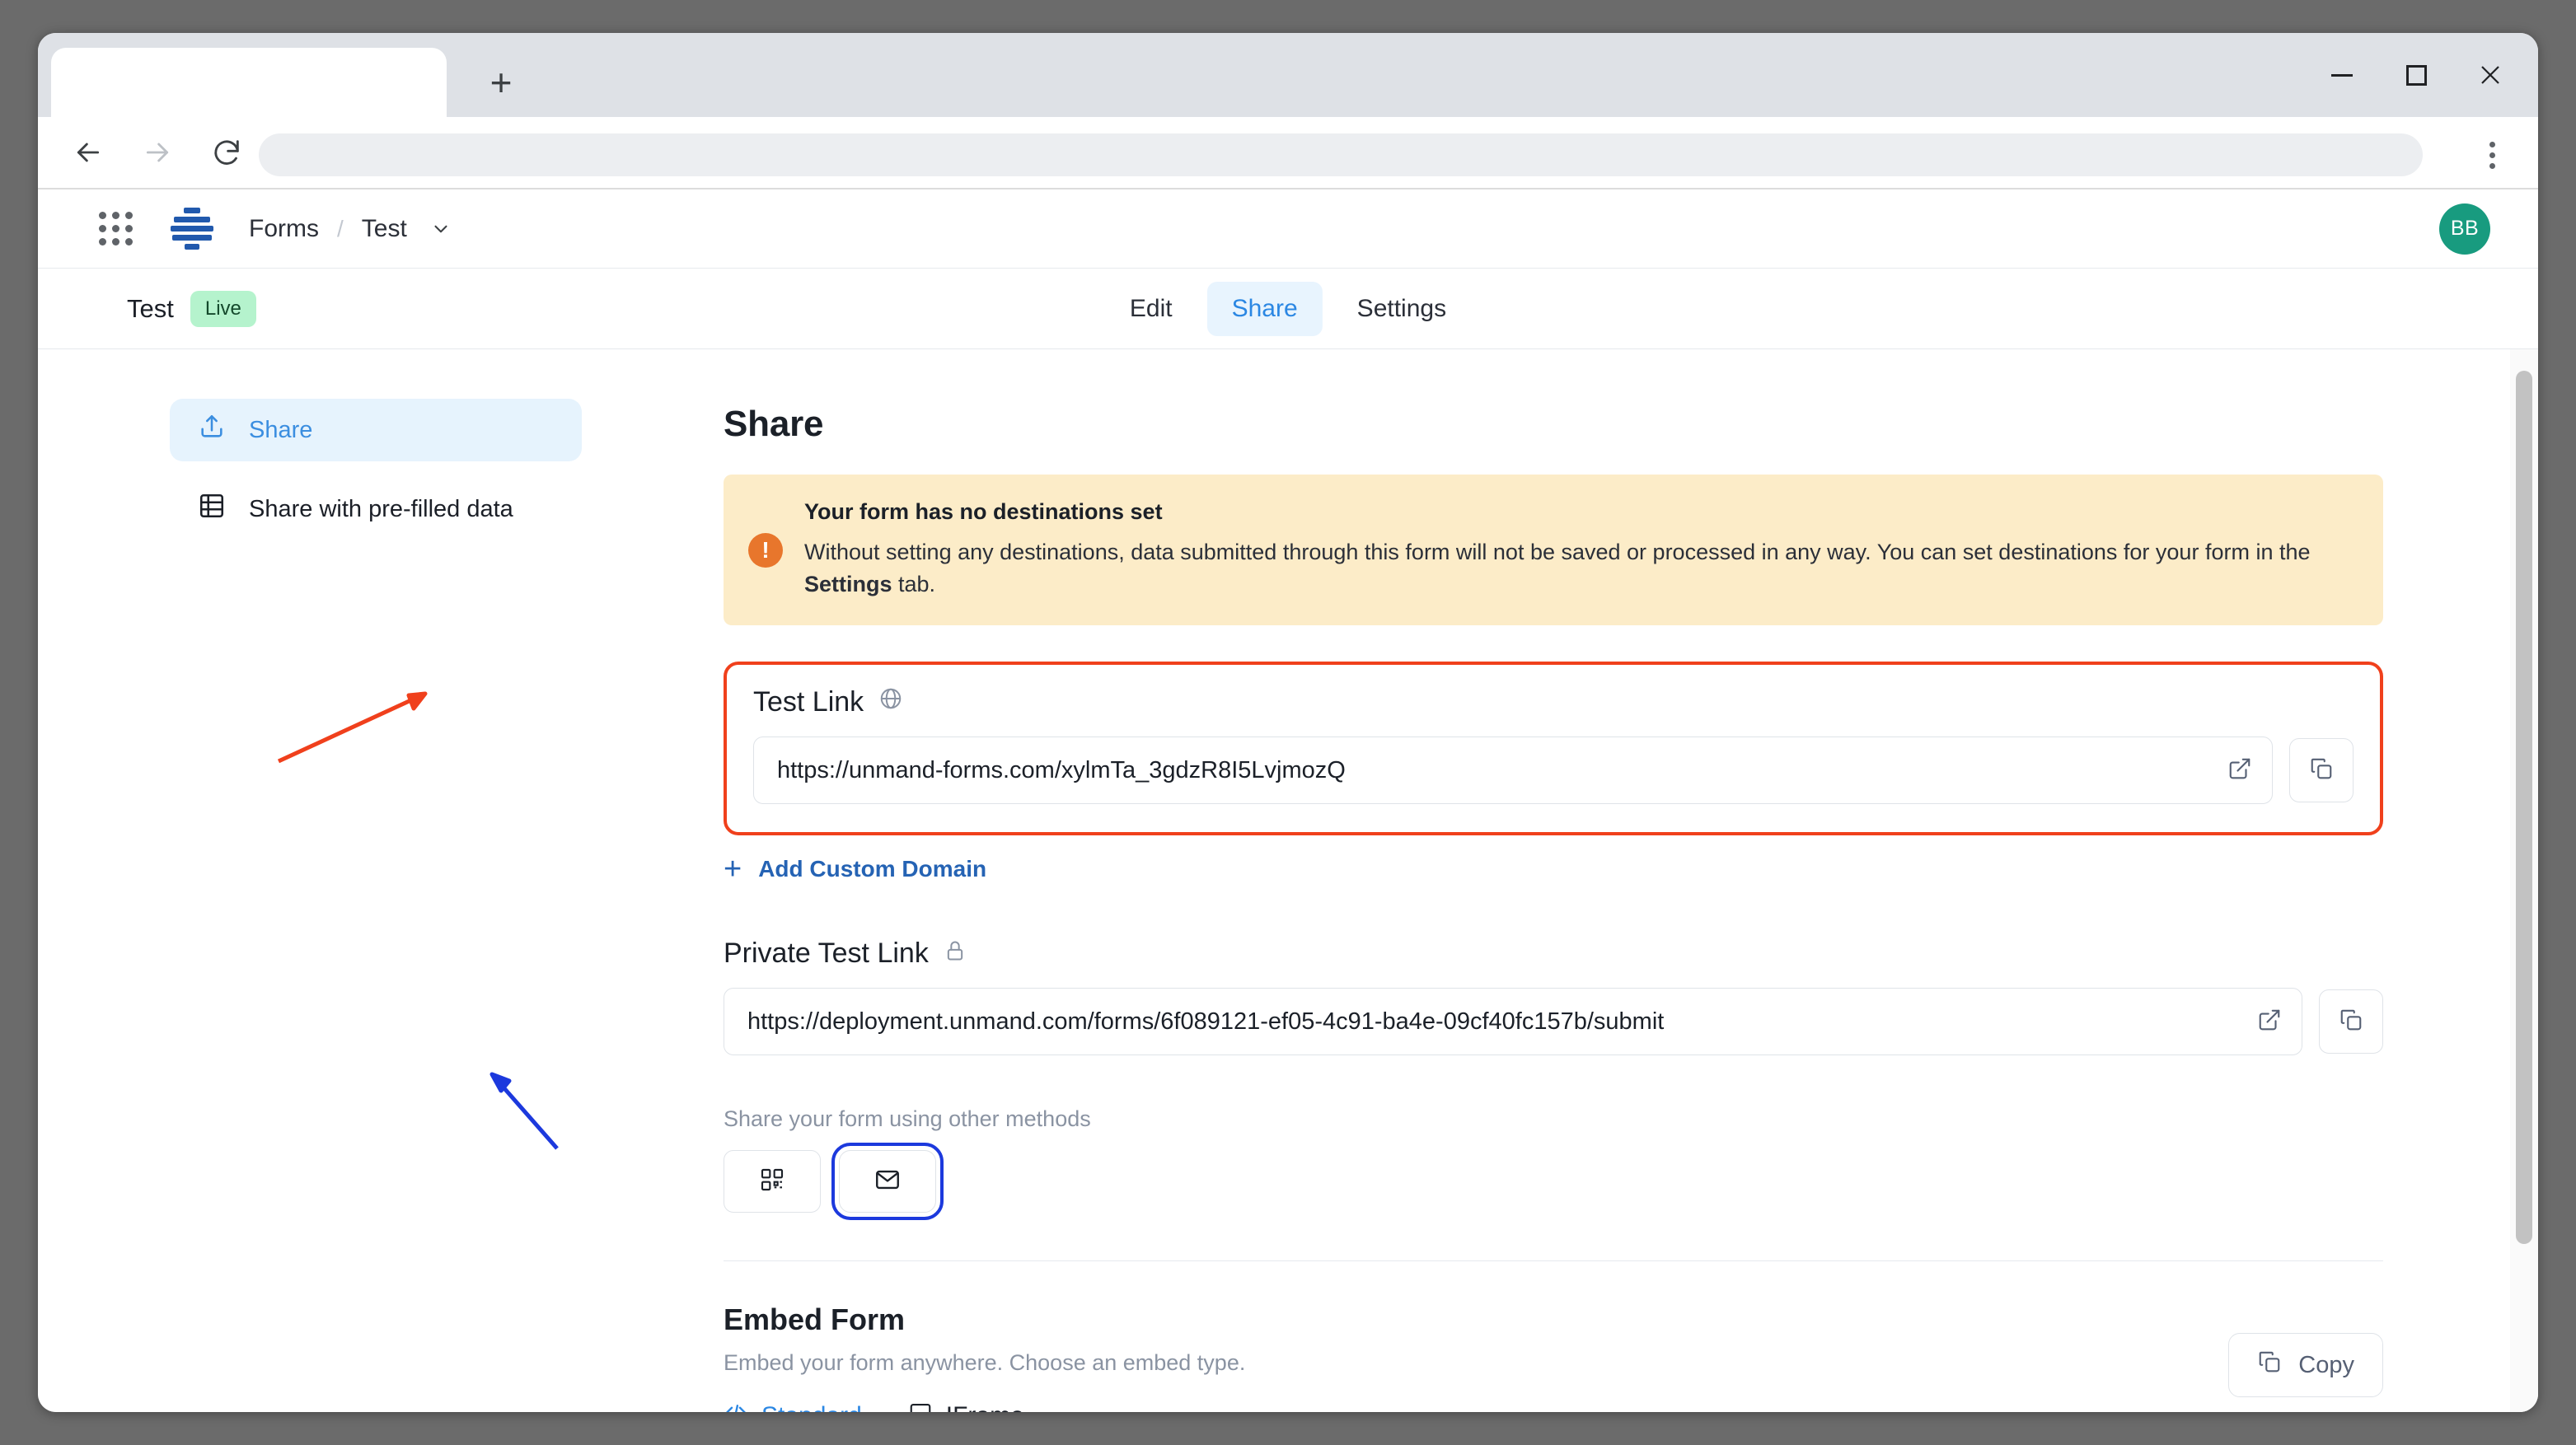 The image size is (2576, 1445). I want to click on globe-icon, so click(890, 702).